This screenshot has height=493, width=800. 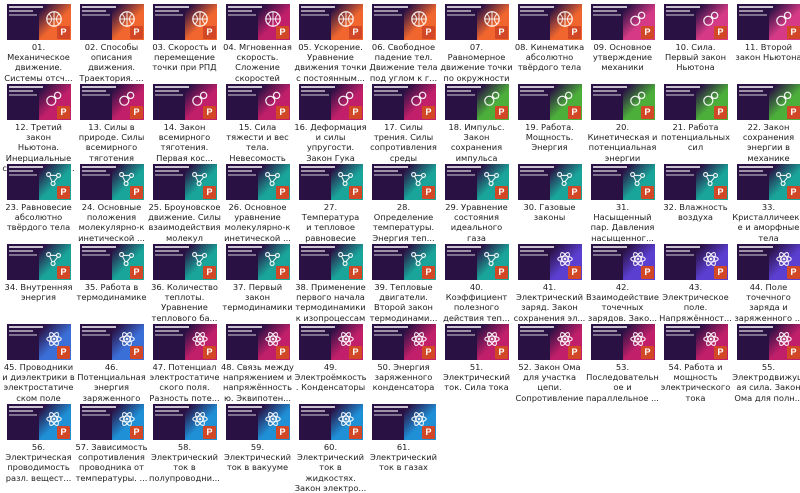 I want to click on file-name-label: 10. Сила. Первый закон Ньютона, so click(x=695, y=57).